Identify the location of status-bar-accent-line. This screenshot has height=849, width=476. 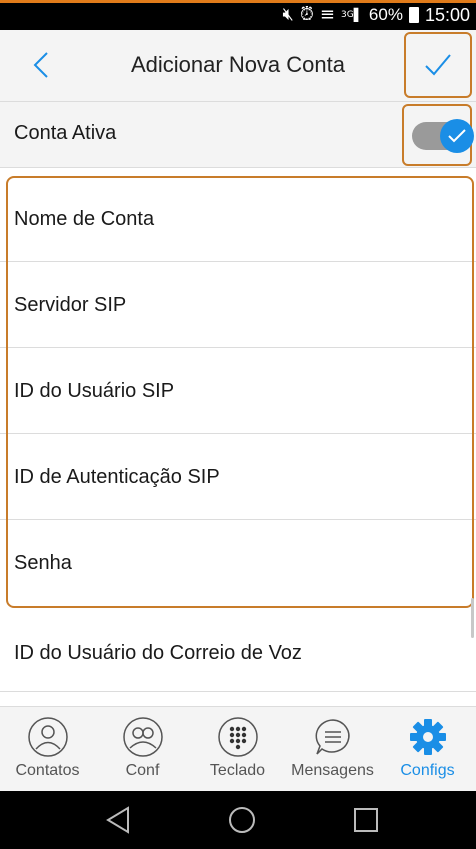
(238, 1).